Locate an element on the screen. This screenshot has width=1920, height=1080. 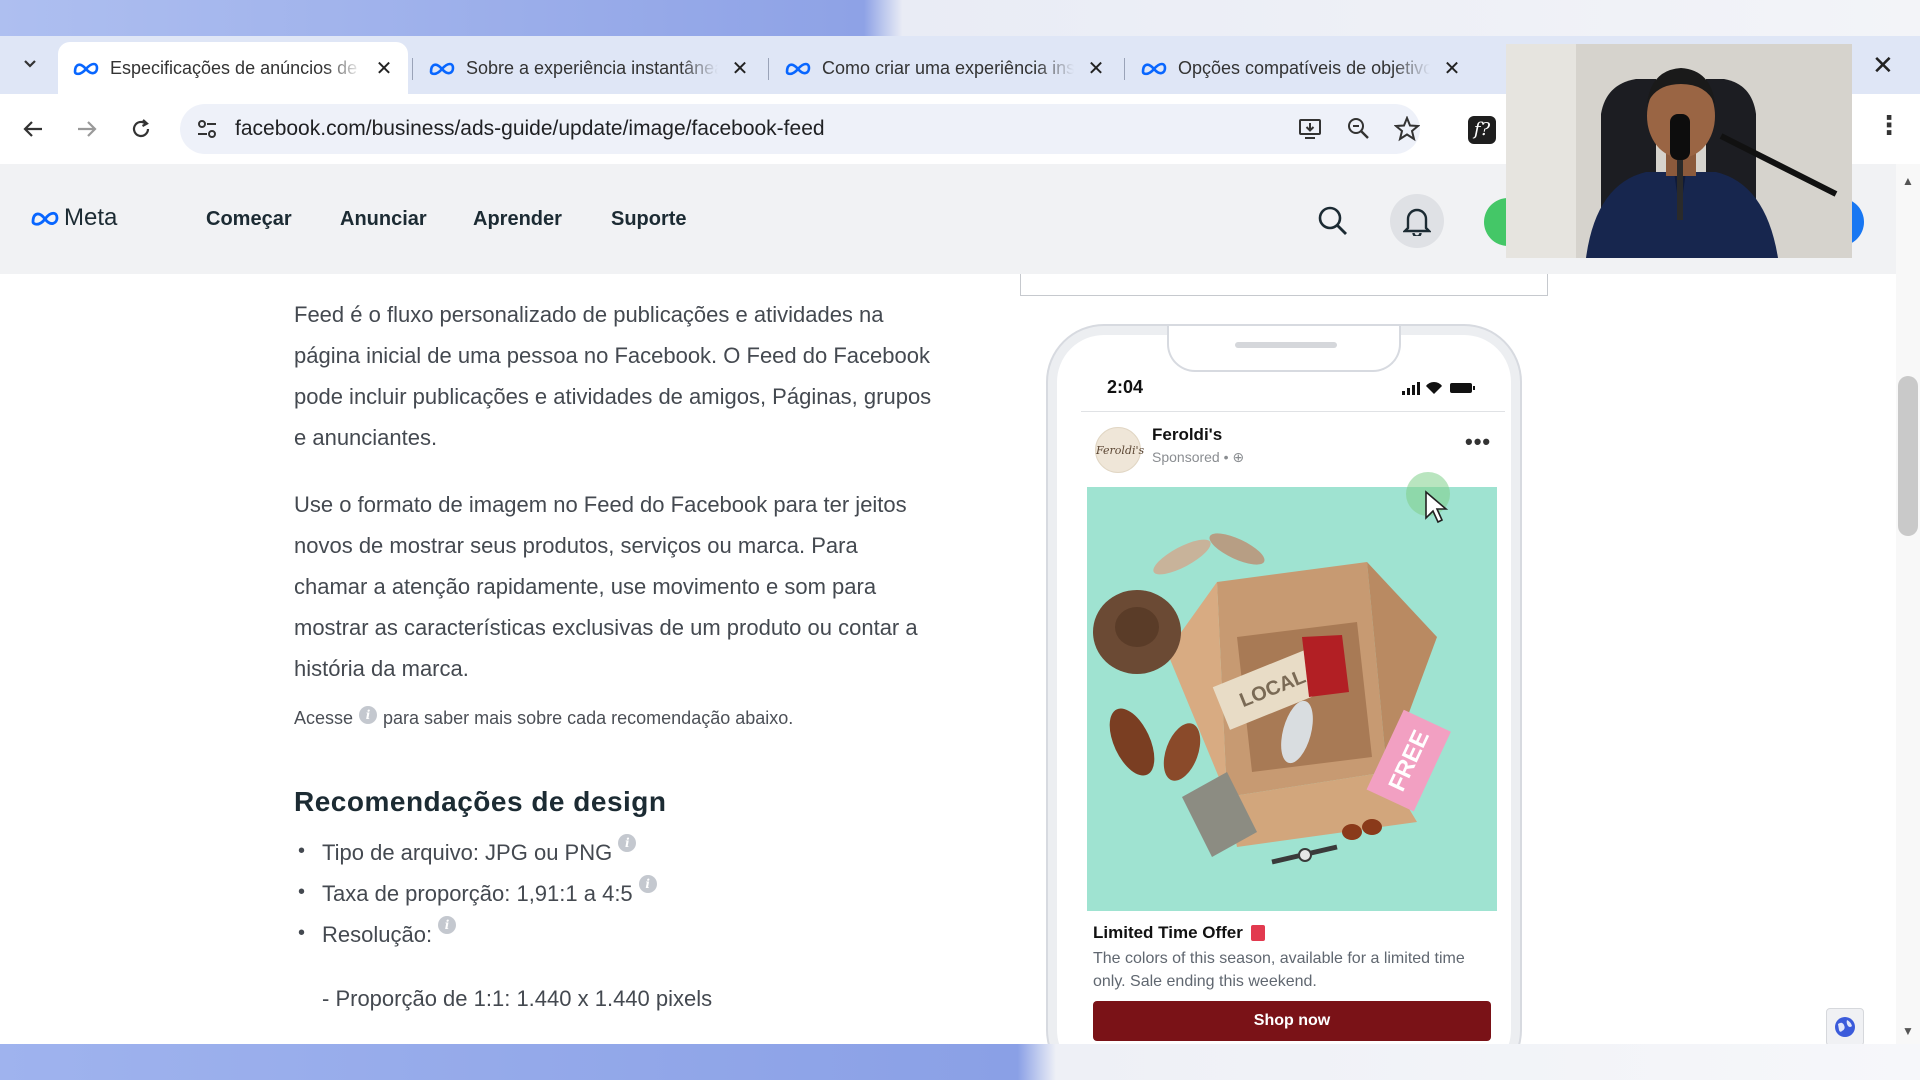
offer-badge-icon is located at coordinates (1257, 933).